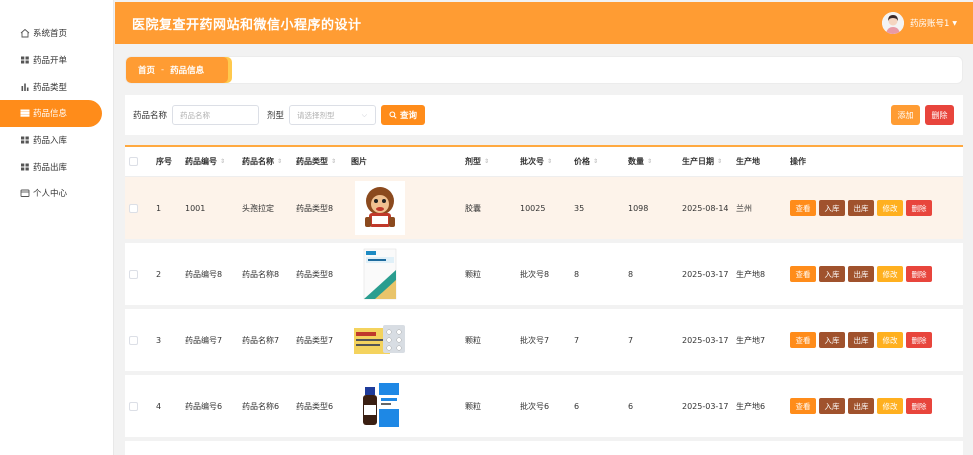 Image resolution: width=973 pixels, height=455 pixels. Describe the element at coordinates (261, 340) in the screenshot. I see `cell-name: 药品名称7` at that location.